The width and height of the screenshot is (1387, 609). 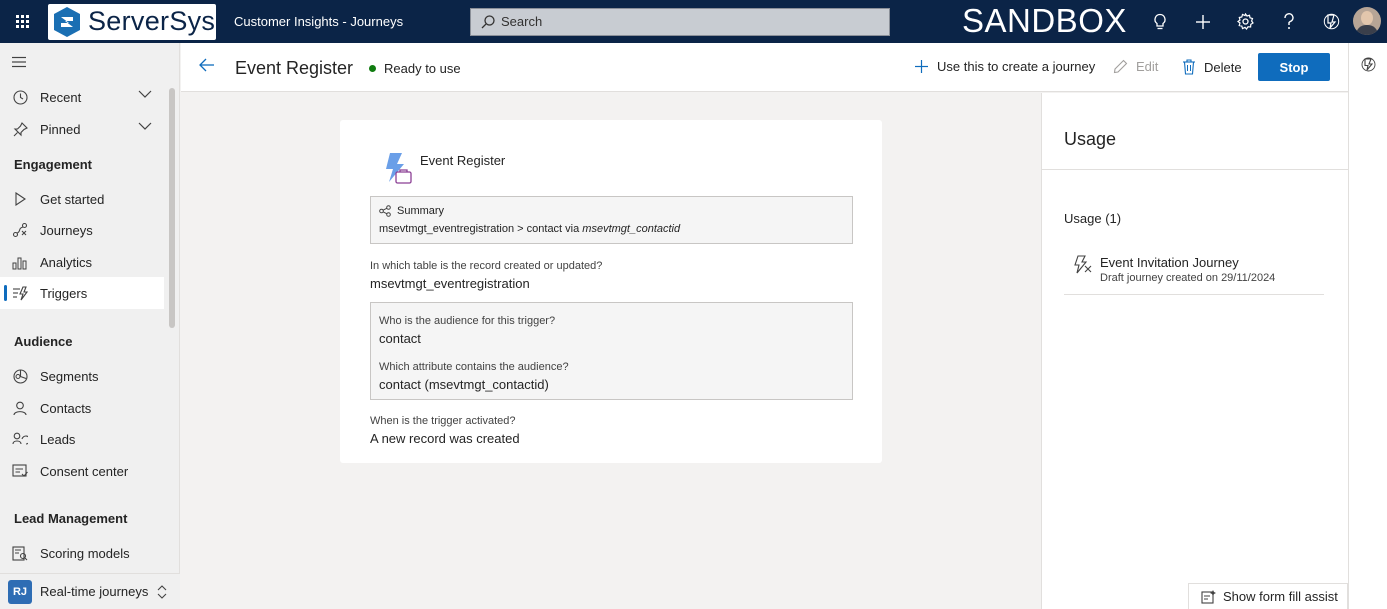 What do you see at coordinates (1208, 597) in the screenshot?
I see `form-assist-icon` at bounding box center [1208, 597].